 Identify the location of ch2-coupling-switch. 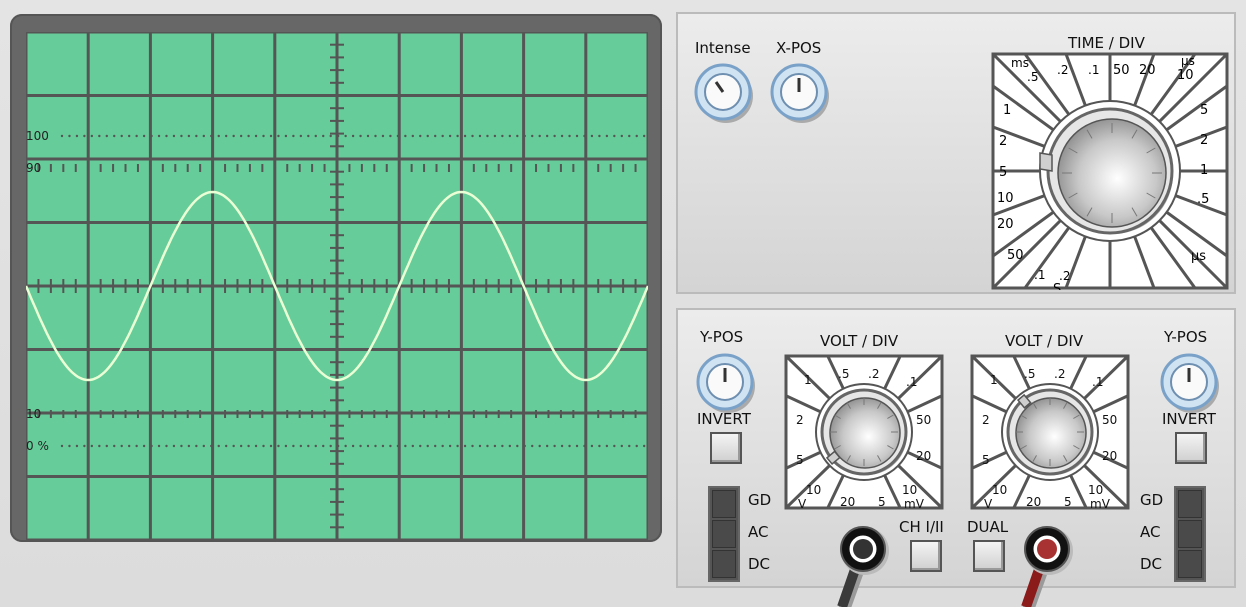
(1190, 534).